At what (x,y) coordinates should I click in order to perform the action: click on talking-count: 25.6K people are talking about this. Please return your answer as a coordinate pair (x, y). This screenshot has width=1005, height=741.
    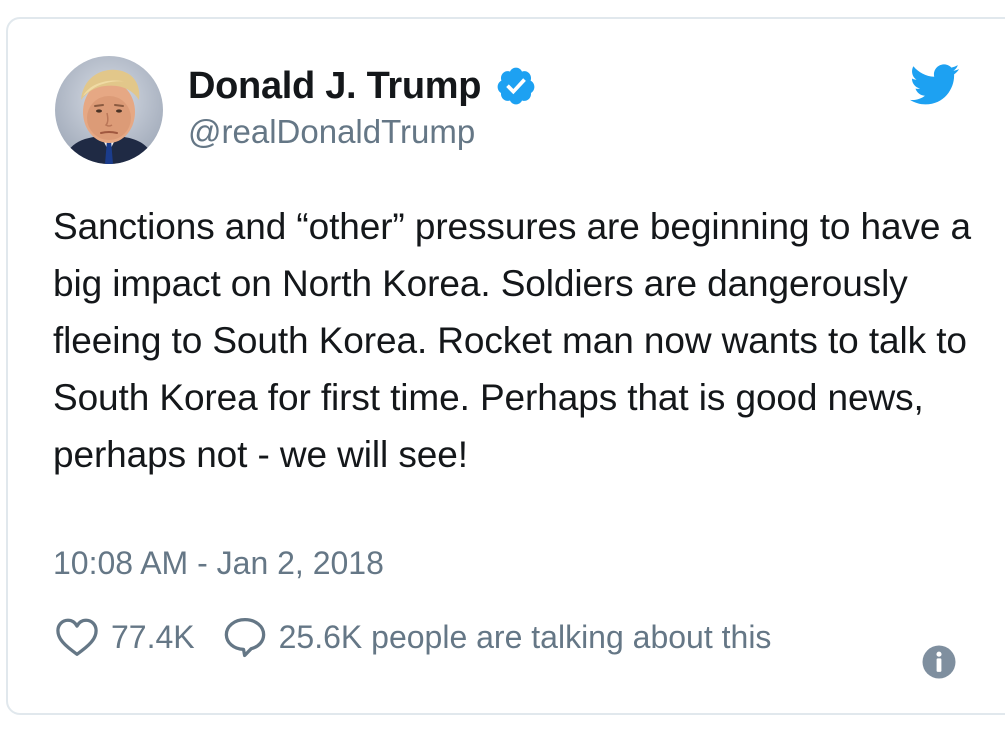
    Looking at the image, I should click on (525, 636).